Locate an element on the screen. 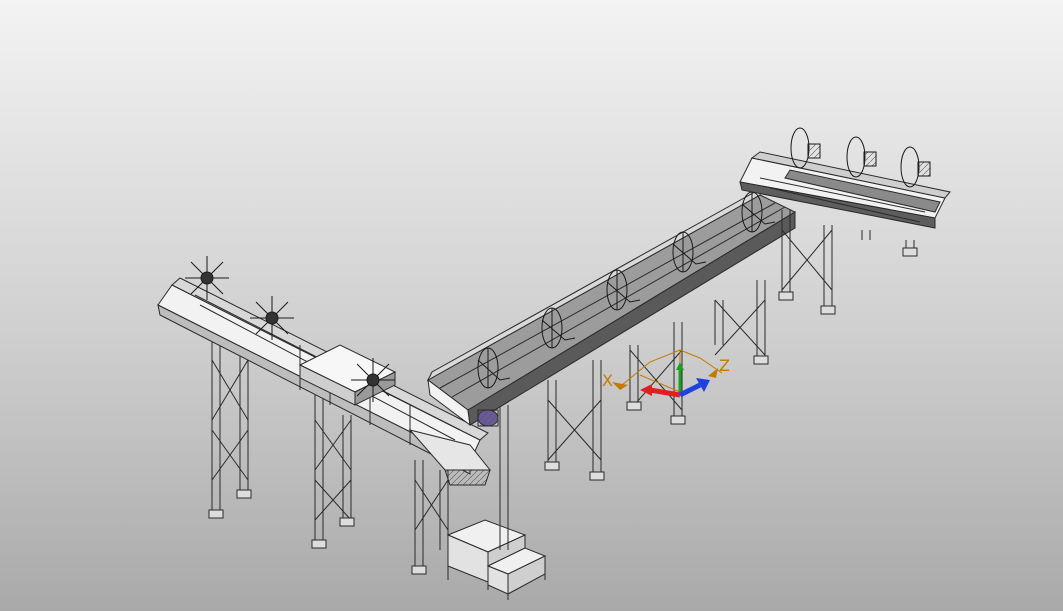  z-label-pointer-icon is located at coordinates (713, 373).